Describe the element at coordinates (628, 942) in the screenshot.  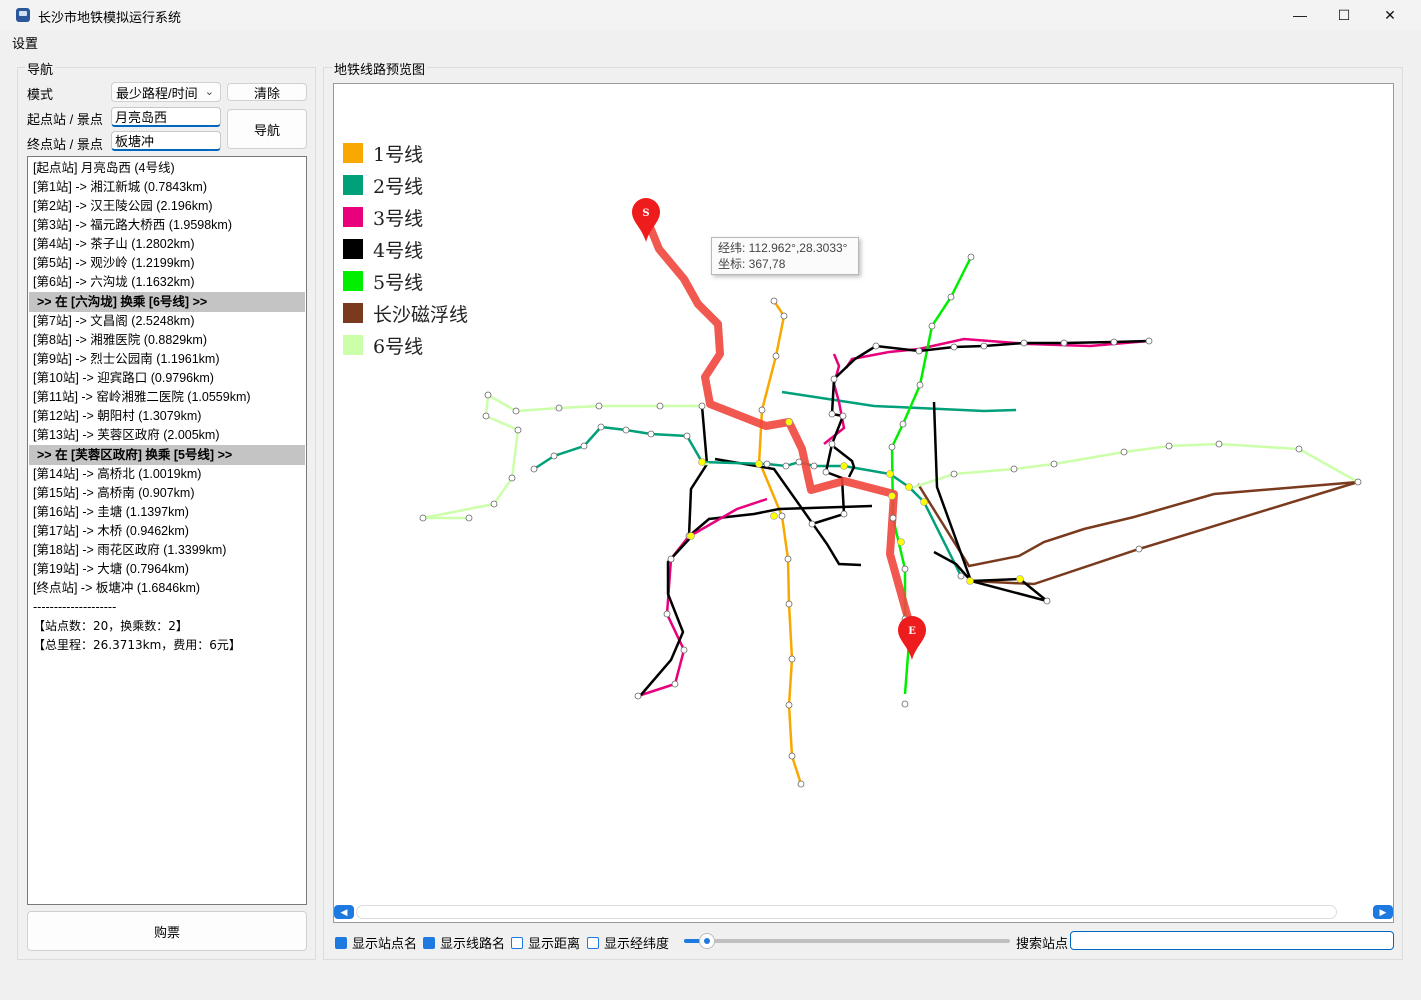
I see `show-latlng-checkbox: 显示经纬度` at that location.